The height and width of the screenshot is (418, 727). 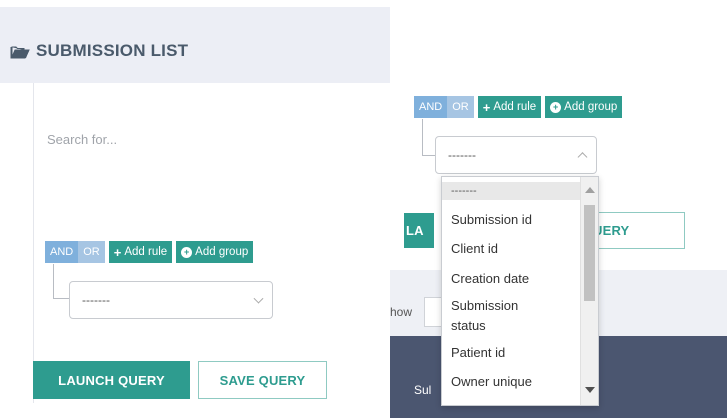 I want to click on dropdown-option: Creation date, so click(x=511, y=279).